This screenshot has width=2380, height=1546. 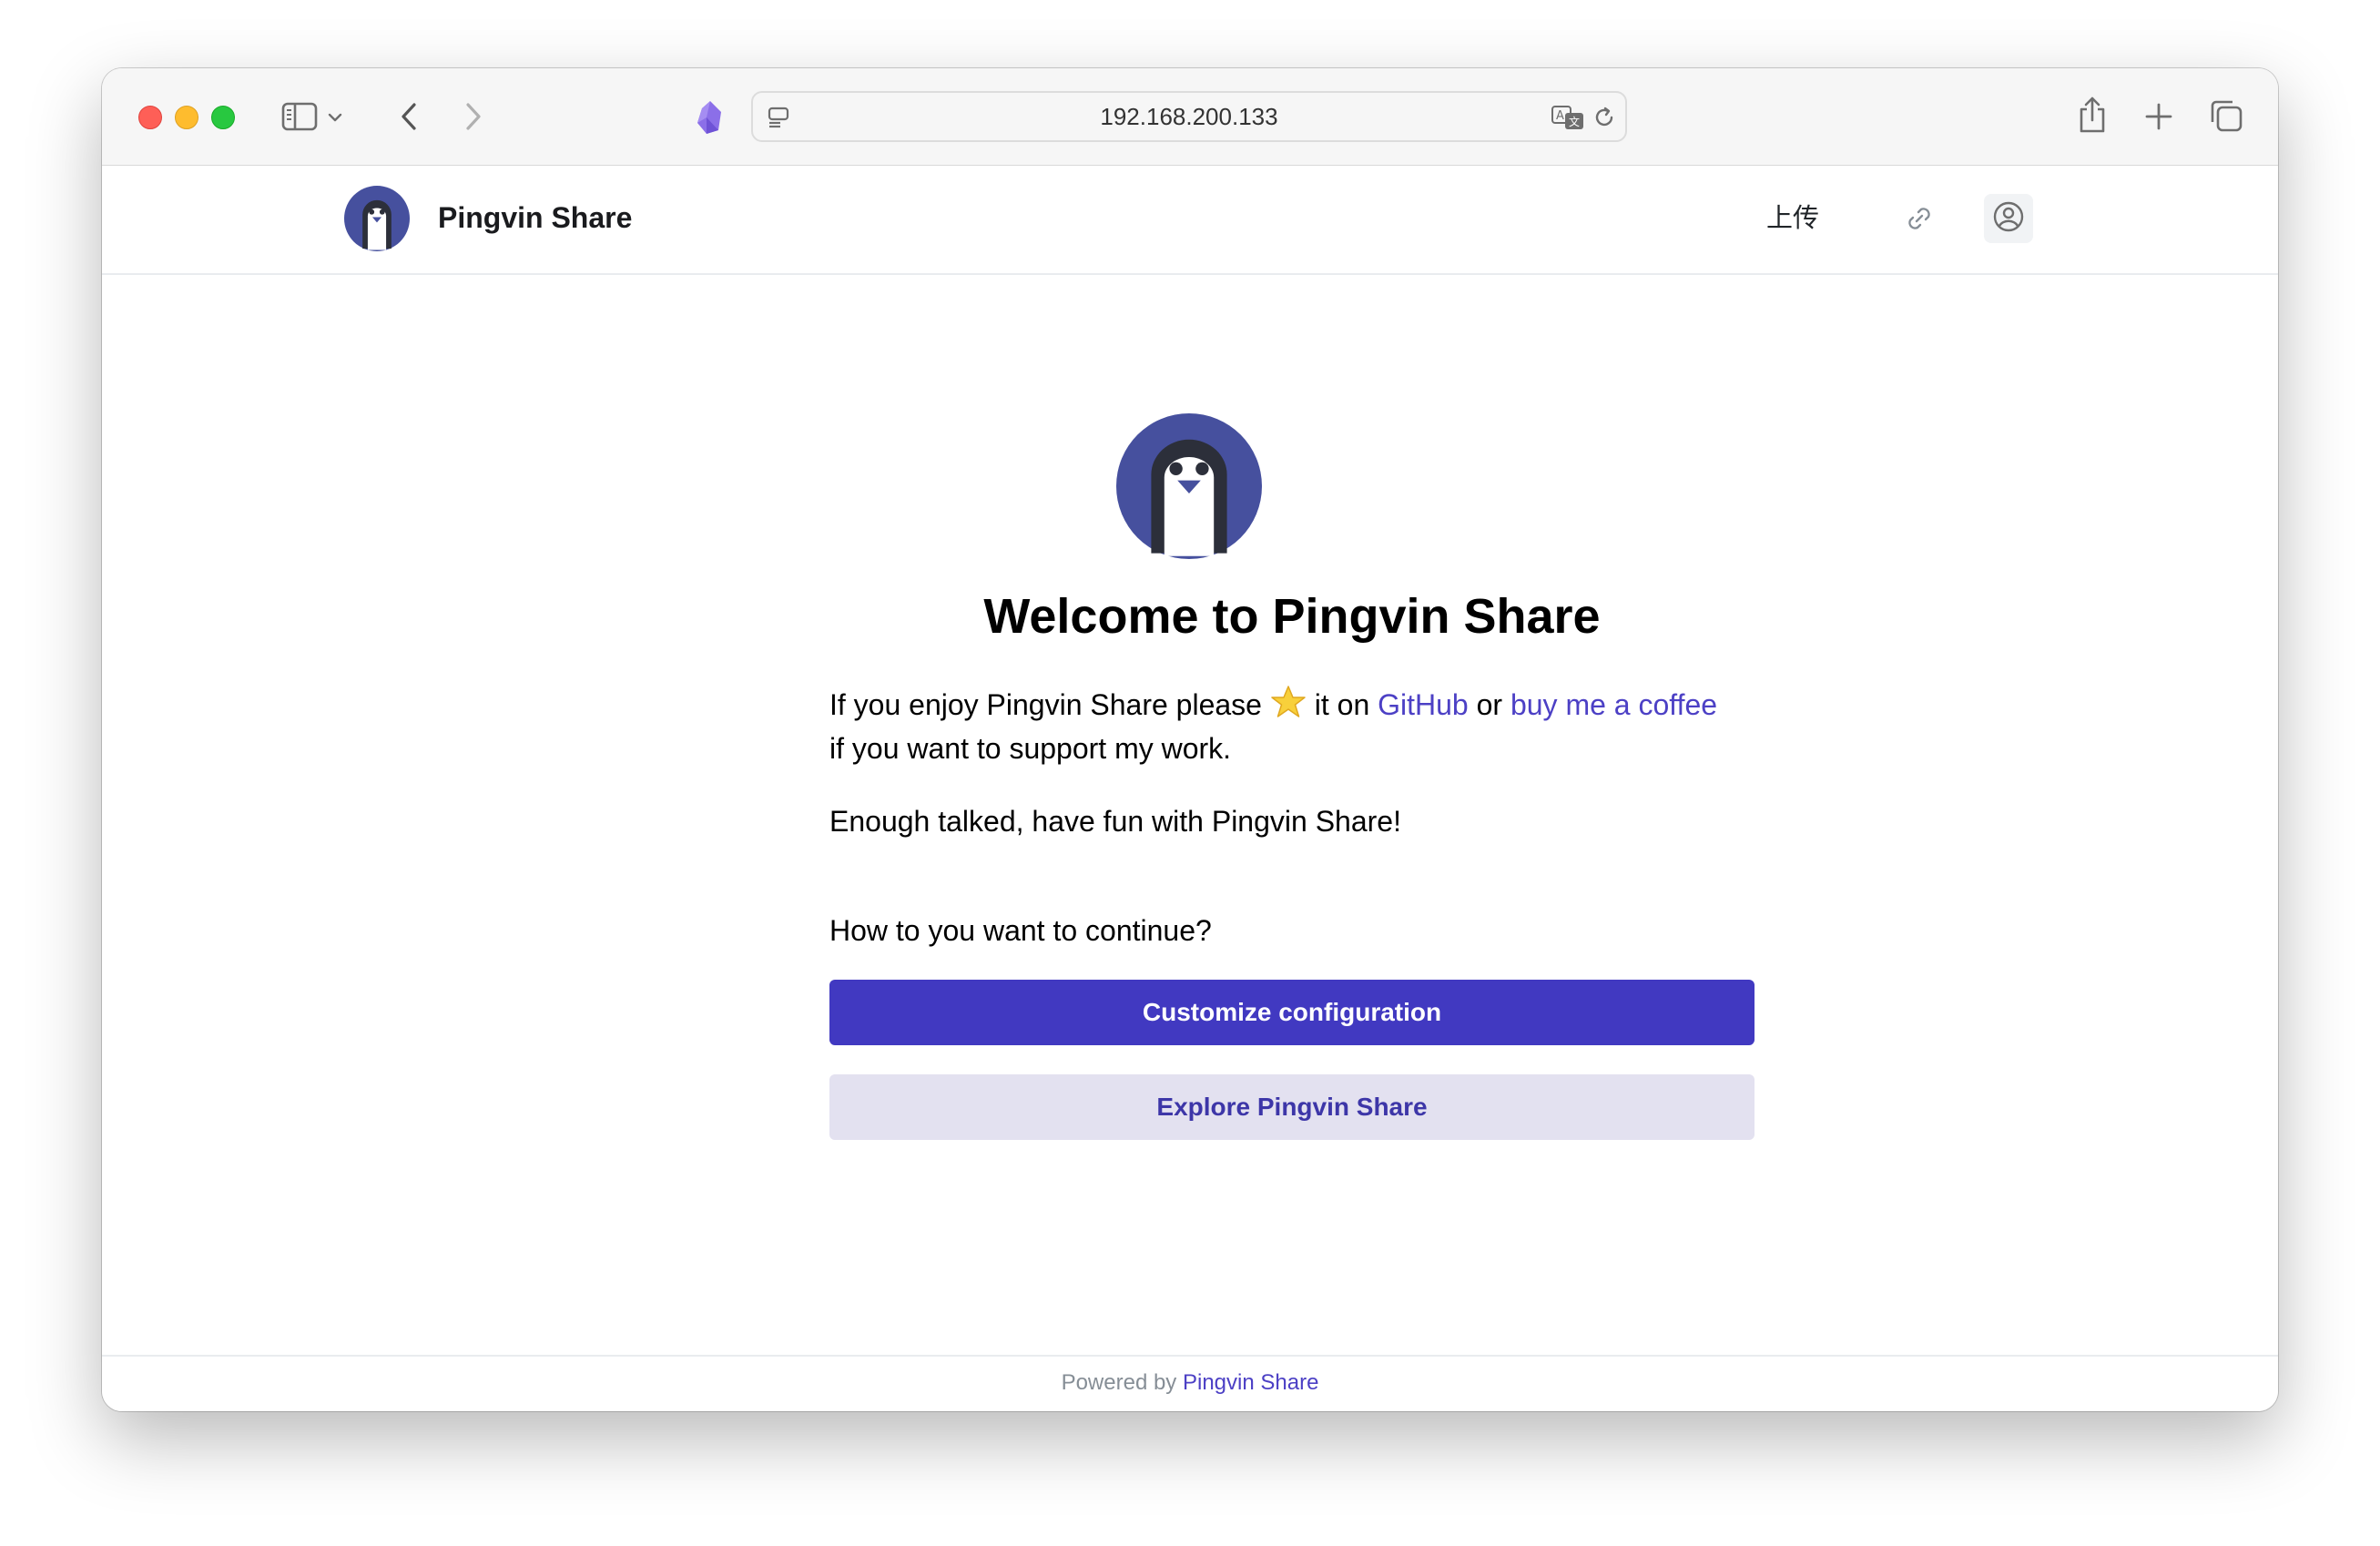 I want to click on intro-or: or, so click(x=1489, y=704).